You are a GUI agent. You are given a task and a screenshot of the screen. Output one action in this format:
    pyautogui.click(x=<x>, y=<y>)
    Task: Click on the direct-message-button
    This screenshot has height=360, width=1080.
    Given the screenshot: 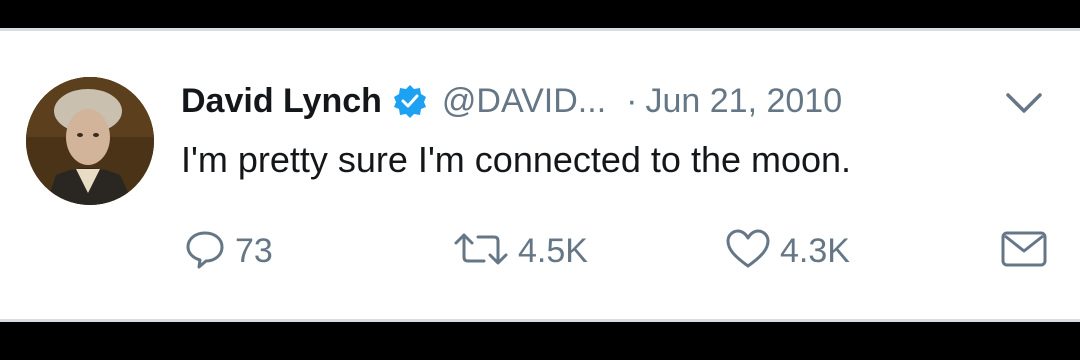 What is the action you would take?
    pyautogui.click(x=1024, y=251)
    